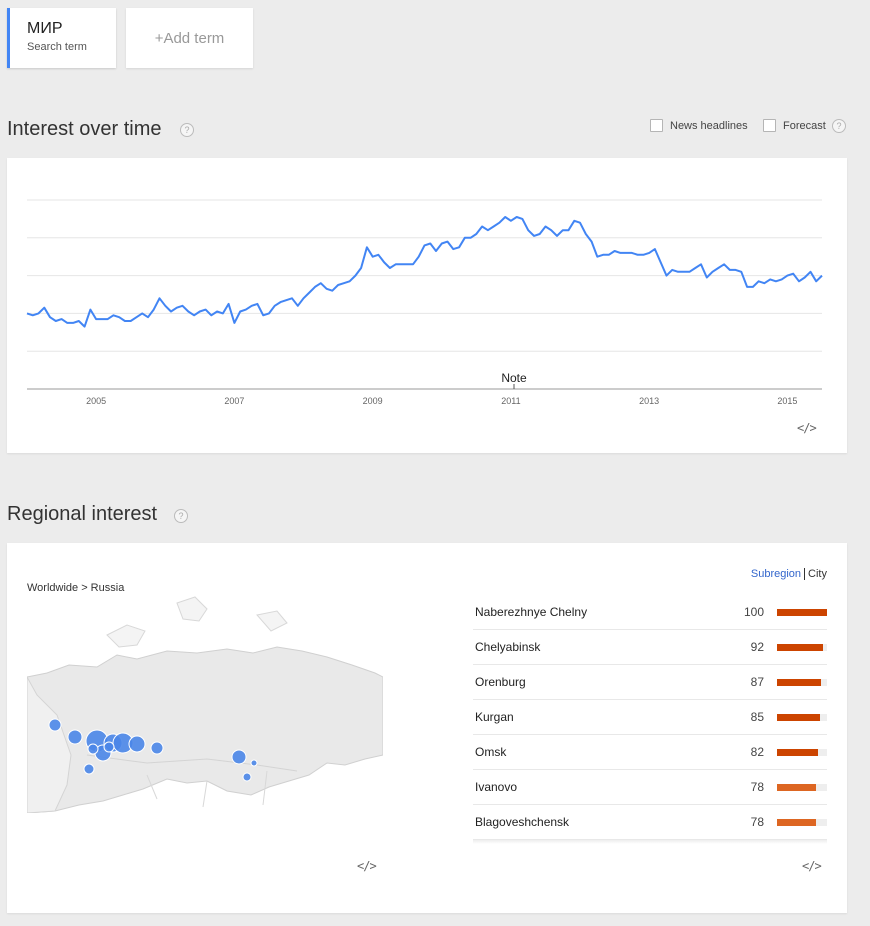  I want to click on region-value: 87, so click(757, 682).